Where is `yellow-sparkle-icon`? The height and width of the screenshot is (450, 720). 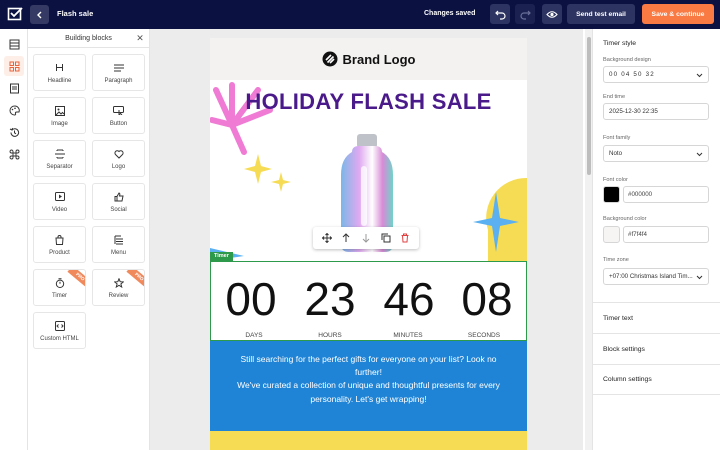
yellow-sparkle-icon is located at coordinates (258, 169).